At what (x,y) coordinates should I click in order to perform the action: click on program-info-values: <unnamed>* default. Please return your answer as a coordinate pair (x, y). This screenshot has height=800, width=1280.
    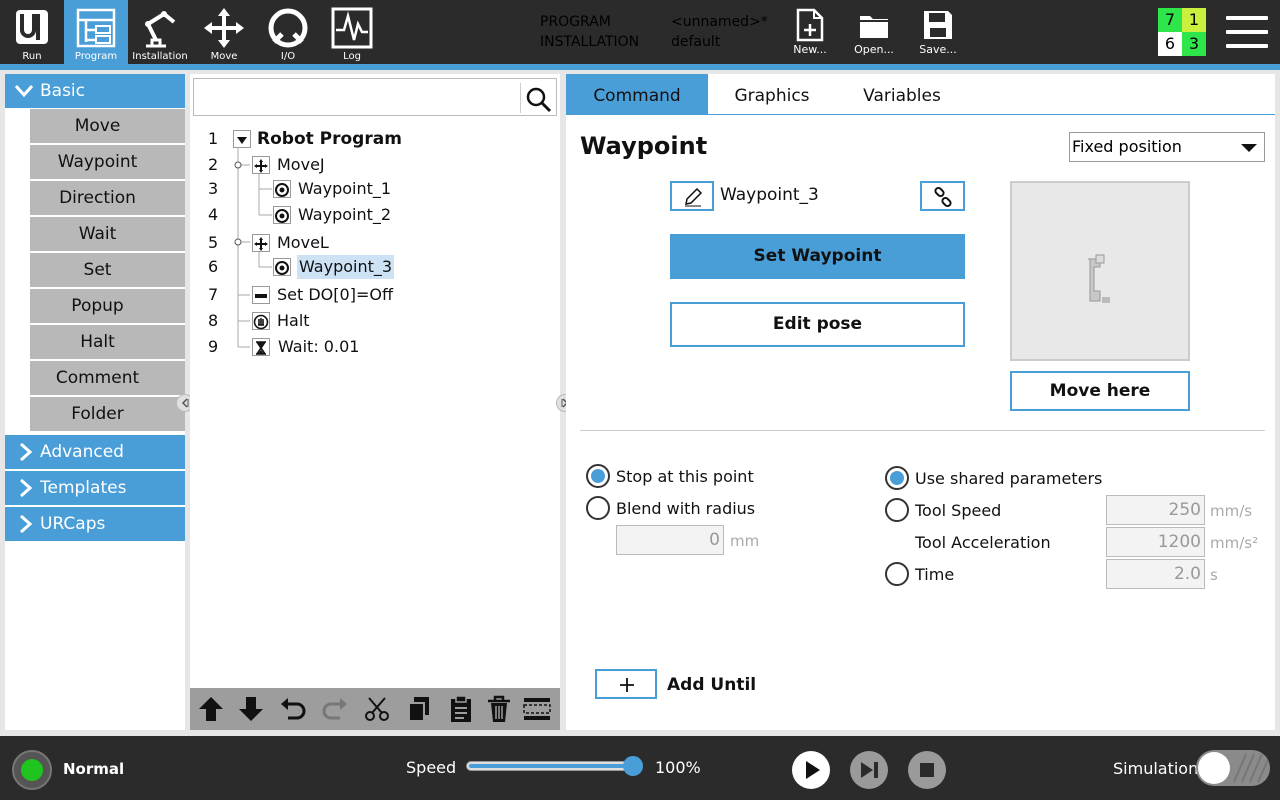
    Looking at the image, I should click on (731, 32).